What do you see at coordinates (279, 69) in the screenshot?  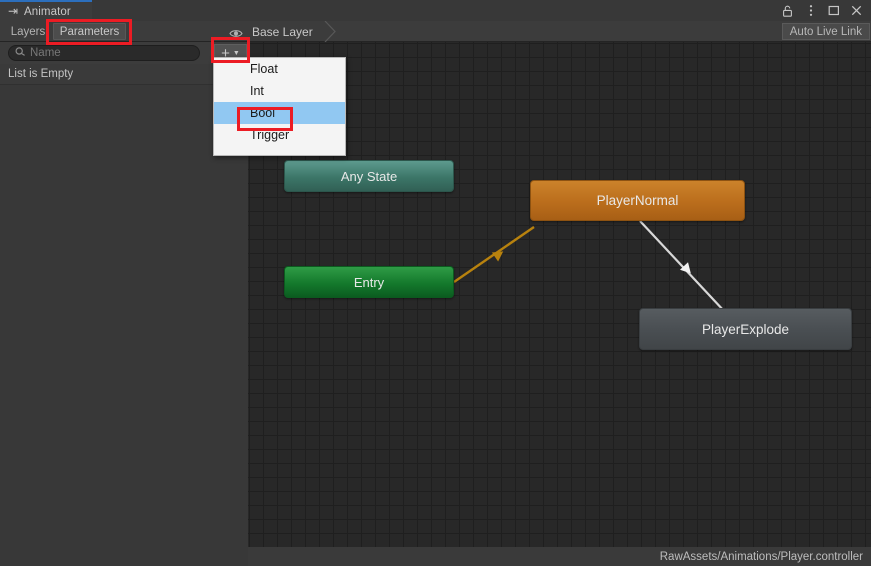 I see `menu-item-float: Float` at bounding box center [279, 69].